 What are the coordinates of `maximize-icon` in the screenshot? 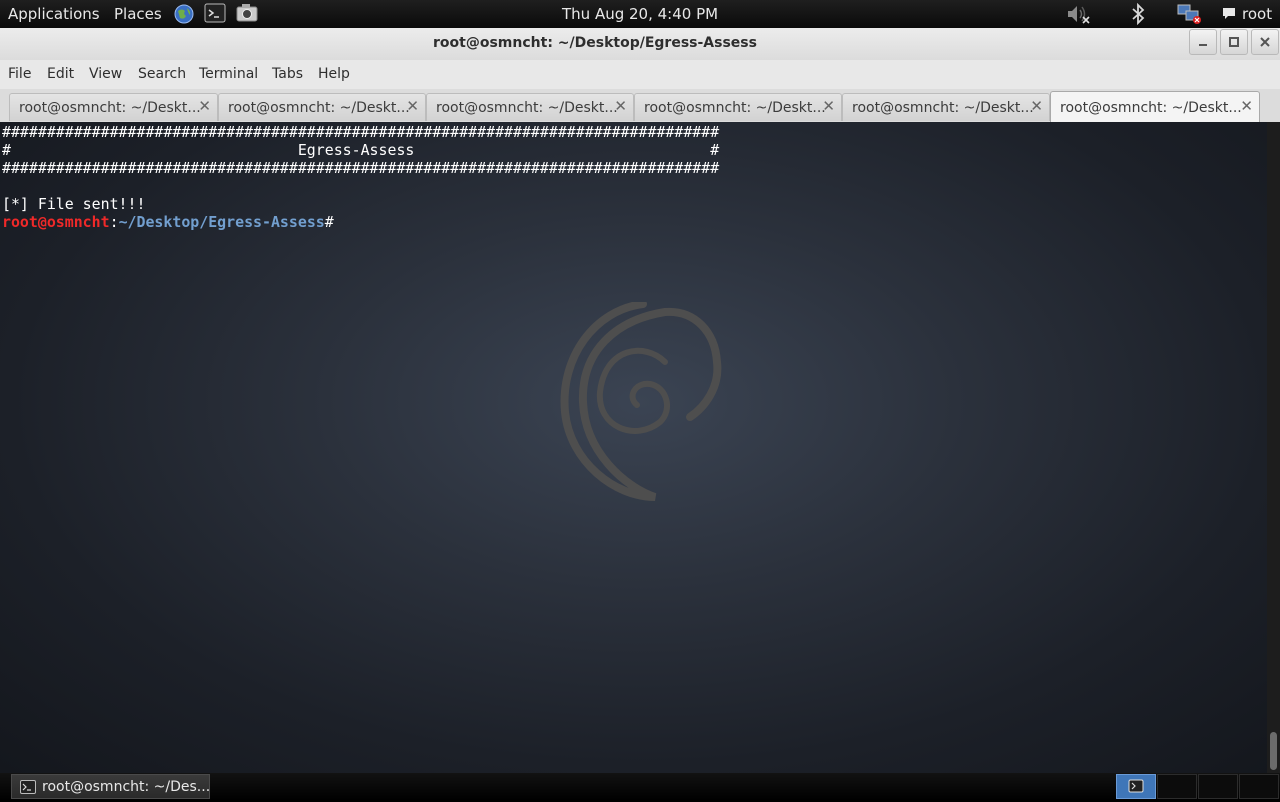 It's located at (1234, 42).